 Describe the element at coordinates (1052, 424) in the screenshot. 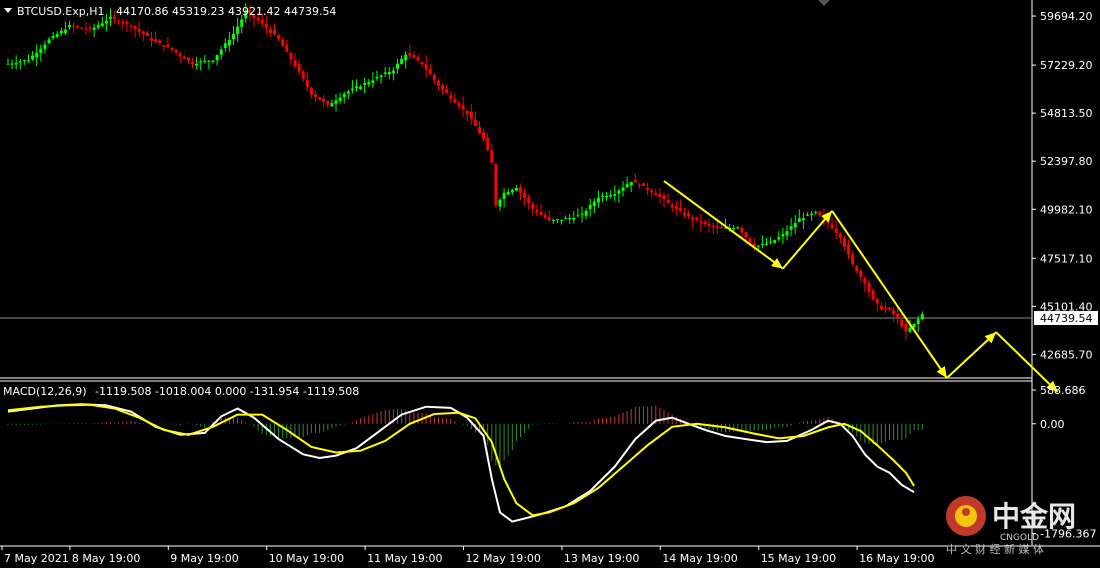

I see `macd-tick-label: 0.00` at that location.